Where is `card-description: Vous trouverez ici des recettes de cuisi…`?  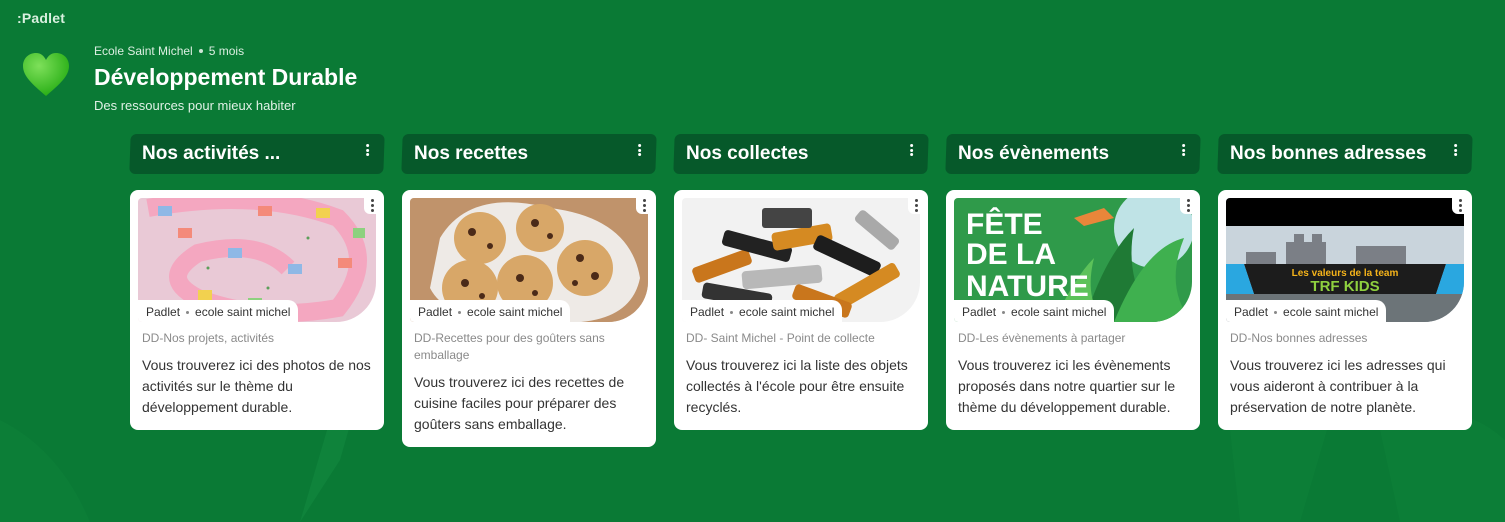 card-description: Vous trouverez ici des recettes de cuisi… is located at coordinates (519, 403).